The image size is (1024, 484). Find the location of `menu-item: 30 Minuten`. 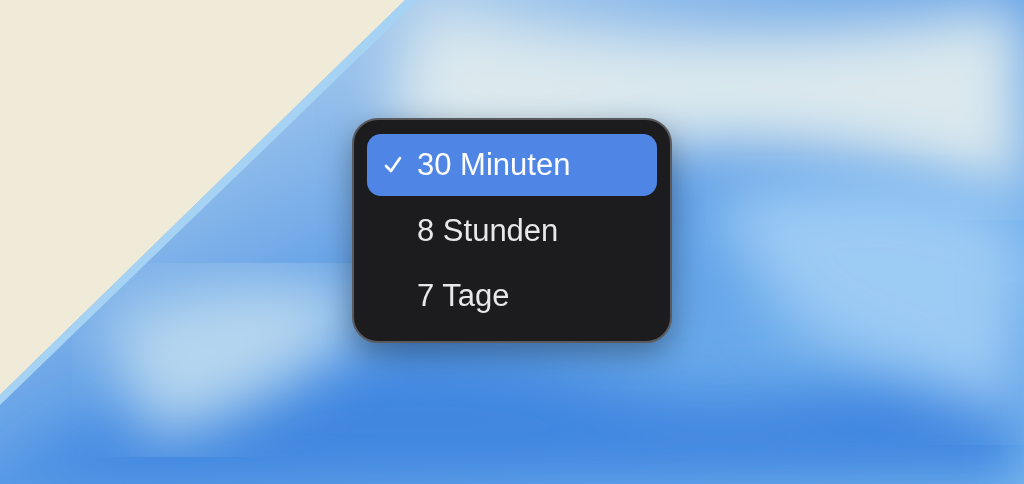

menu-item: 30 Minuten is located at coordinates (512, 165).